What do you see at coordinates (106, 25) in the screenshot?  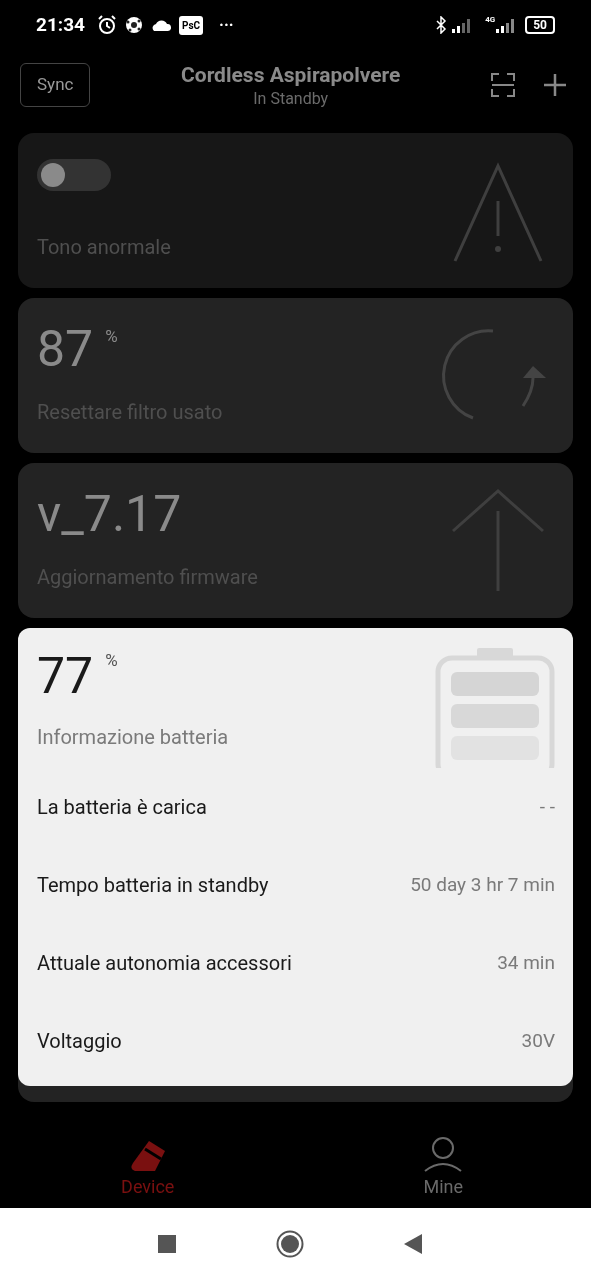 I see `alarm-icon` at bounding box center [106, 25].